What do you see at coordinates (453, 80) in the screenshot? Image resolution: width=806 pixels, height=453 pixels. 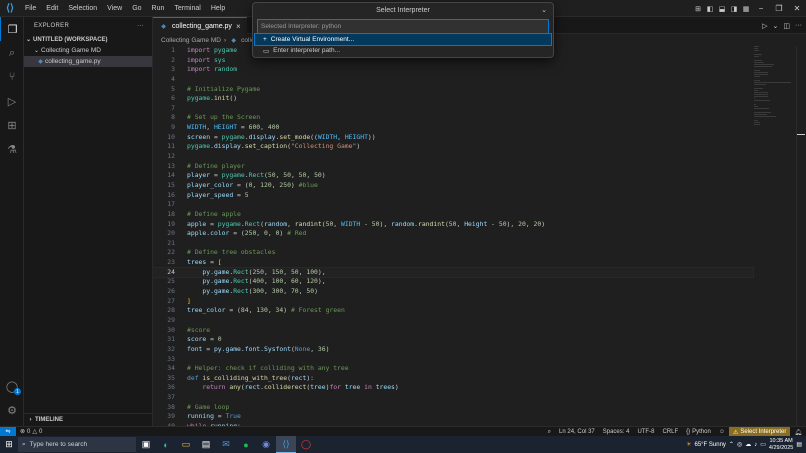 I see `code-line: 4` at bounding box center [453, 80].